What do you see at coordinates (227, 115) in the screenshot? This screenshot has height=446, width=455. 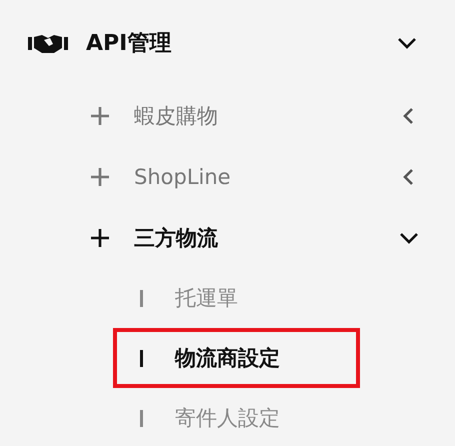 I see `menu-item: 蝦皮購物` at bounding box center [227, 115].